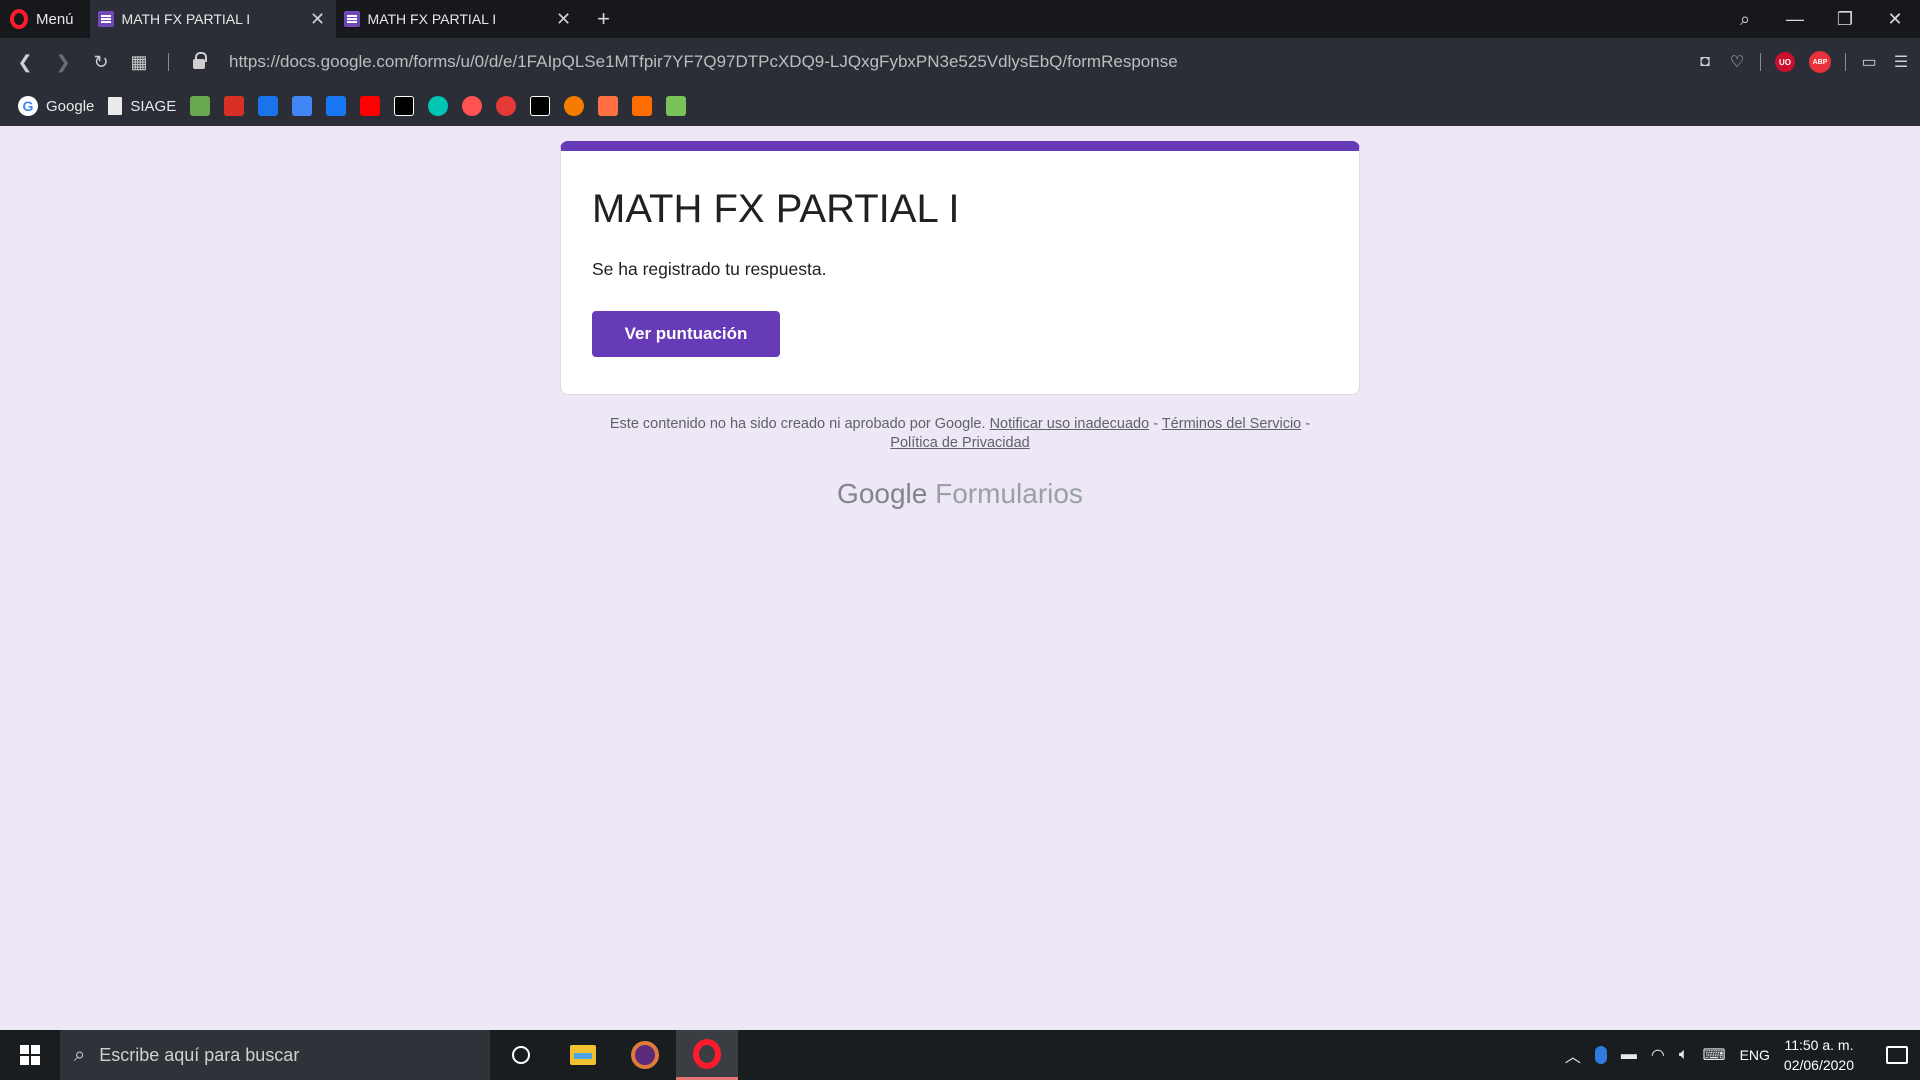 The height and width of the screenshot is (1080, 1920). What do you see at coordinates (1231, 424) in the screenshot?
I see `terms-link: Términos del Servicio` at bounding box center [1231, 424].